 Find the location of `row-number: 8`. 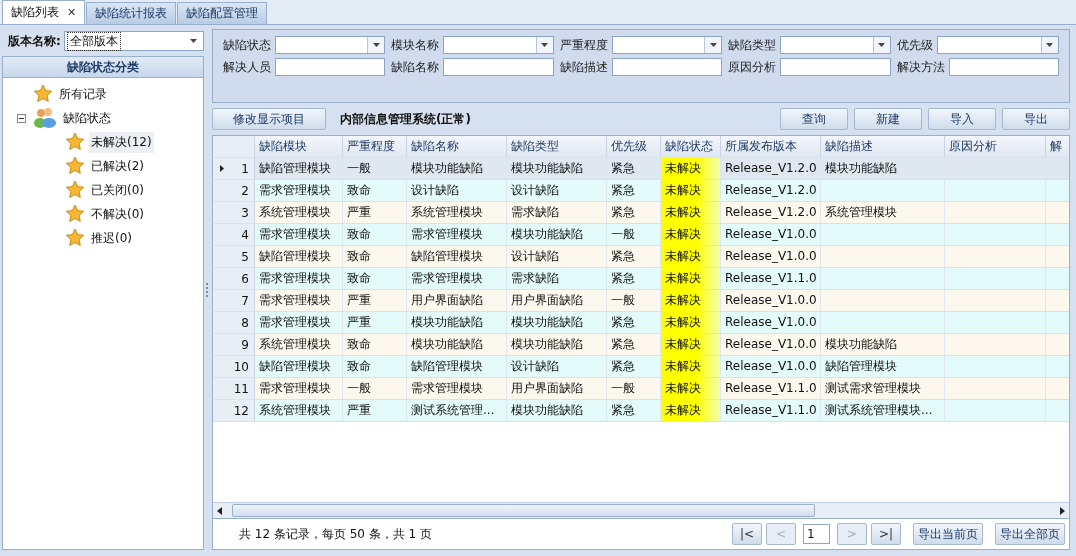

row-number: 8 is located at coordinates (245, 322).